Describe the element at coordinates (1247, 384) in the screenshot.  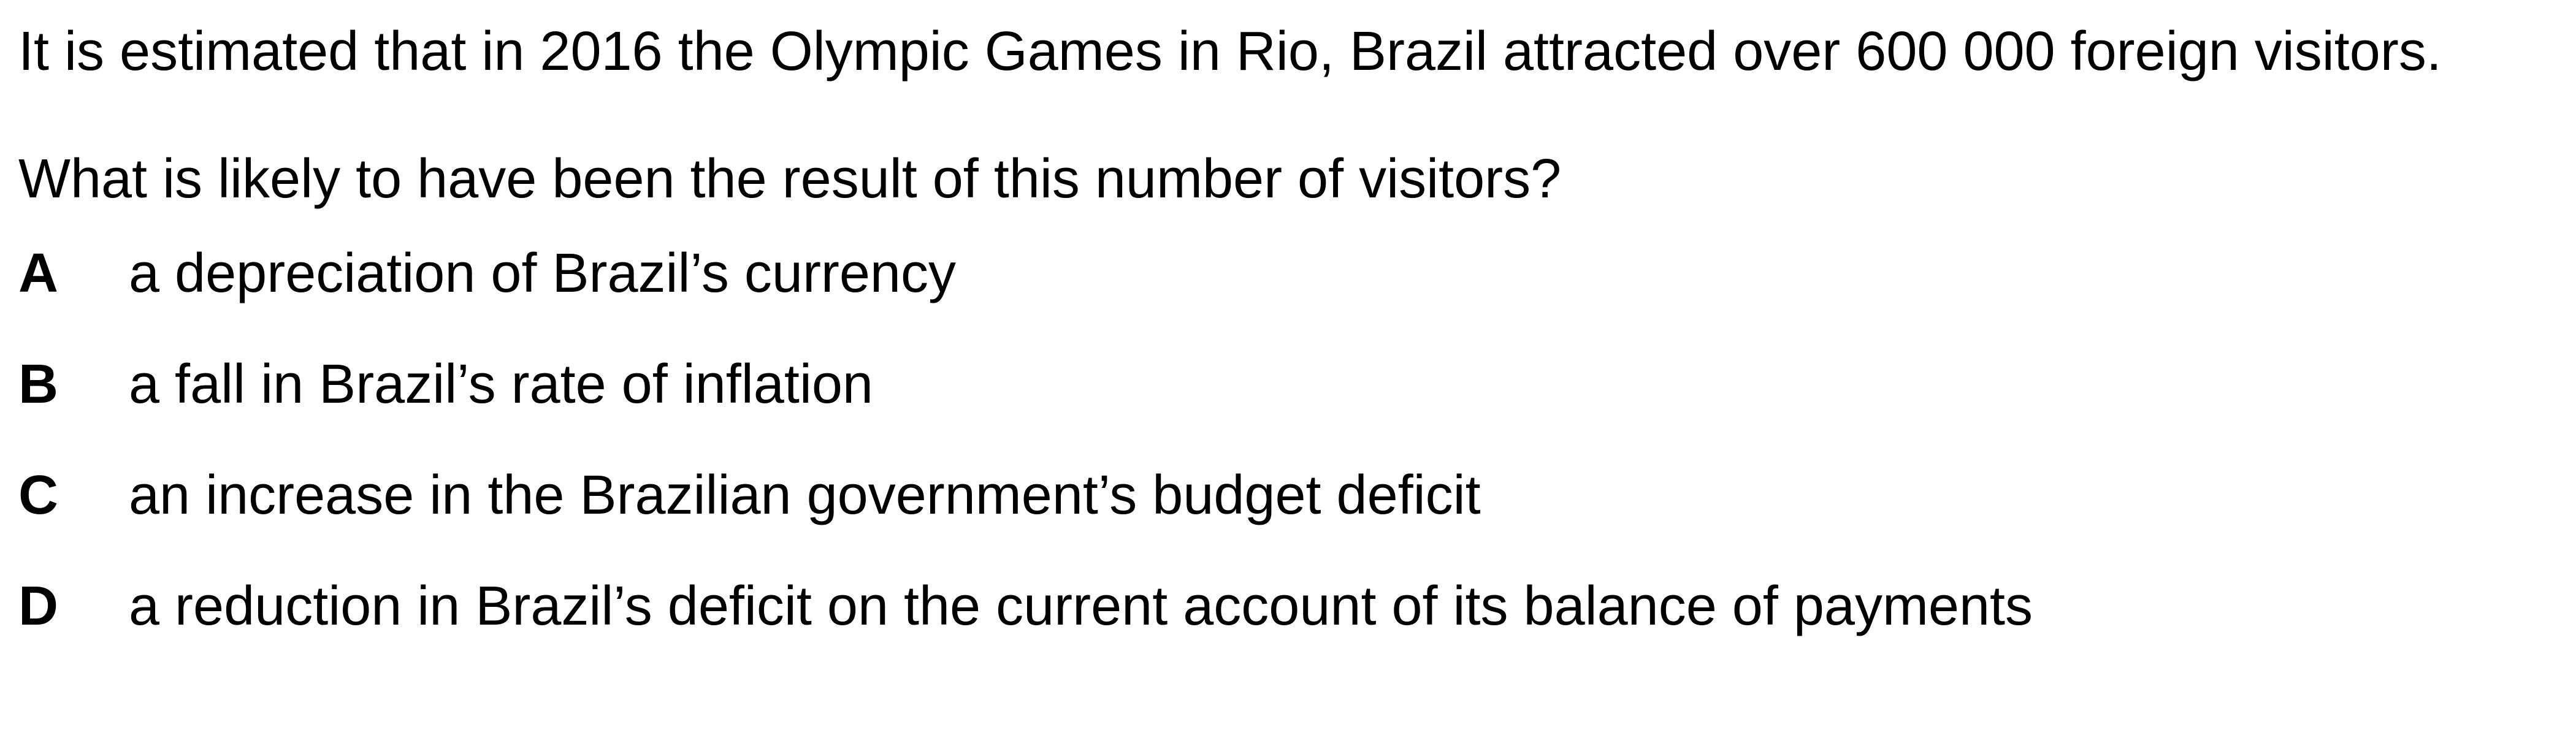
I see `option-b: B a fall in Brazil’s rate of inflation` at that location.